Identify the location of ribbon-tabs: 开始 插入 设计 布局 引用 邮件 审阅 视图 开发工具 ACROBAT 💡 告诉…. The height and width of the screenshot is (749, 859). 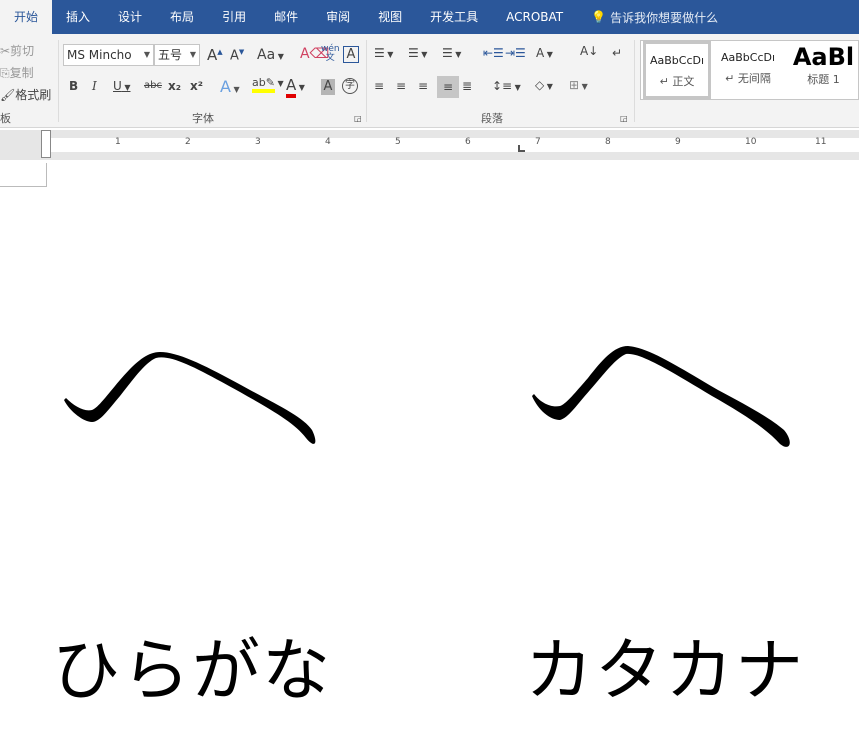
(429, 17).